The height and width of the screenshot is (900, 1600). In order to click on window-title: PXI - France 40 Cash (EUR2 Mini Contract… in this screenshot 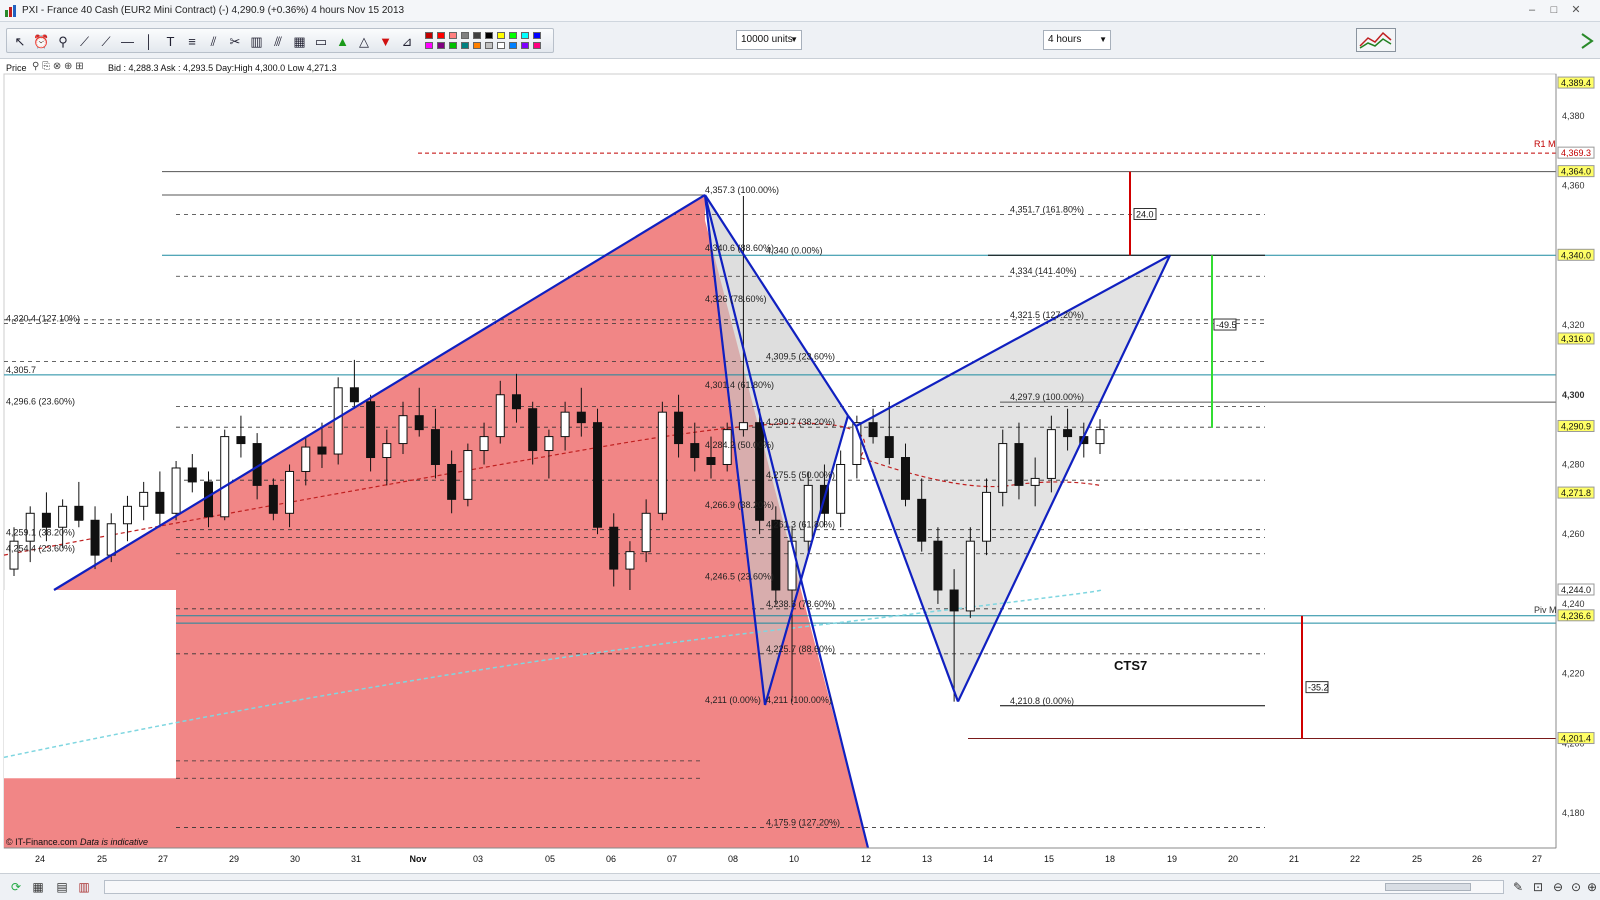, I will do `click(213, 10)`.